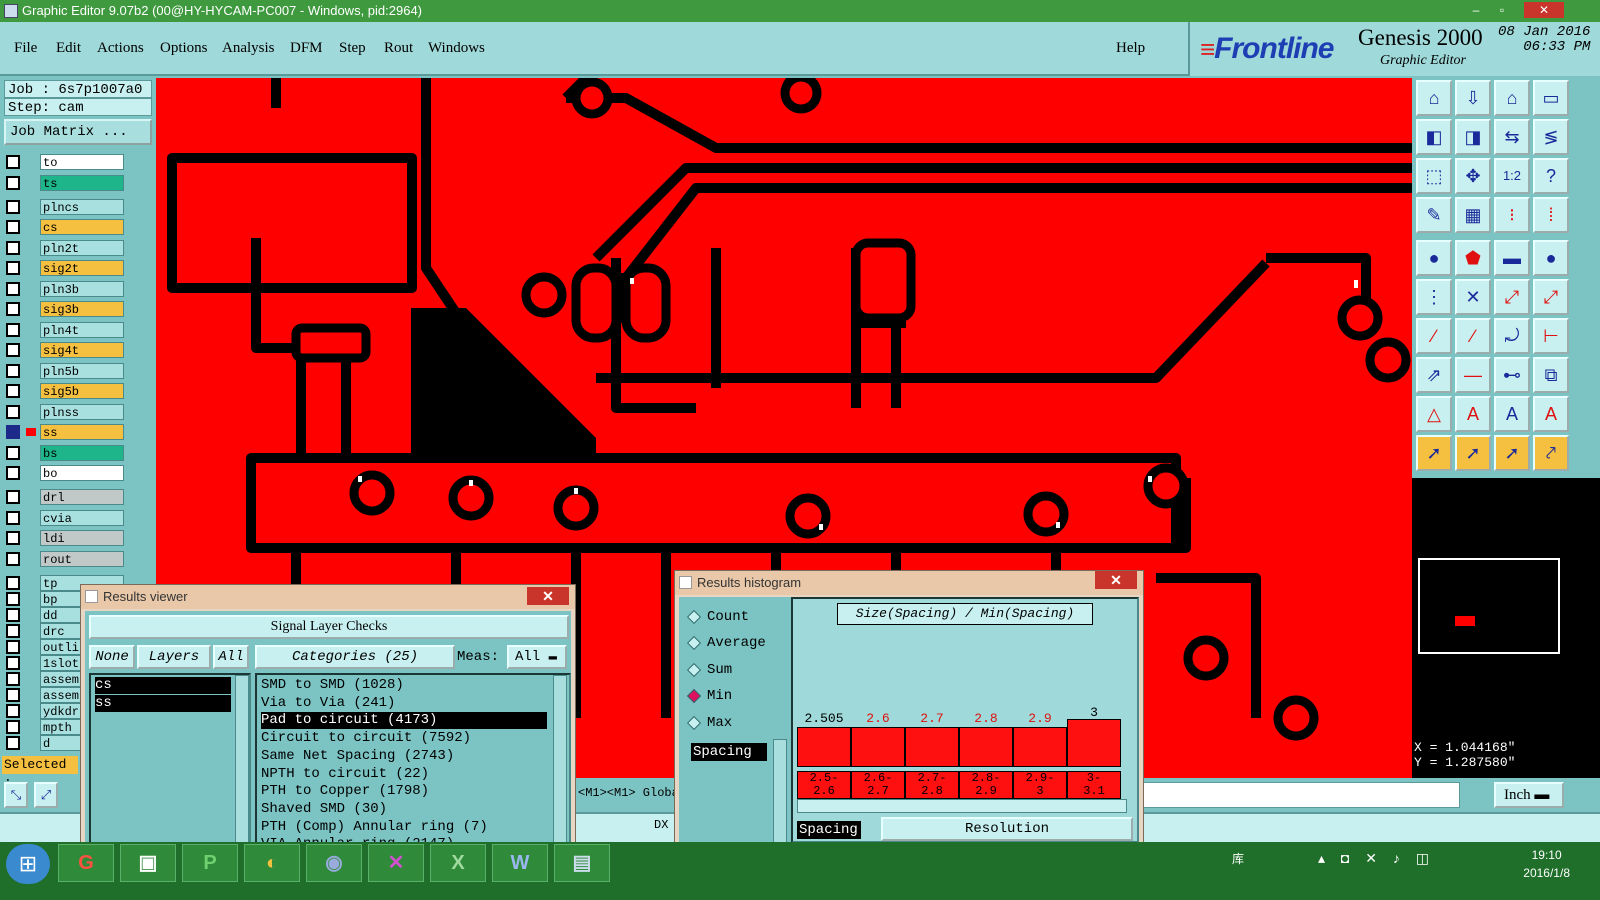 The image size is (1600, 900). I want to click on resolution-label: Resolution, so click(1007, 829).